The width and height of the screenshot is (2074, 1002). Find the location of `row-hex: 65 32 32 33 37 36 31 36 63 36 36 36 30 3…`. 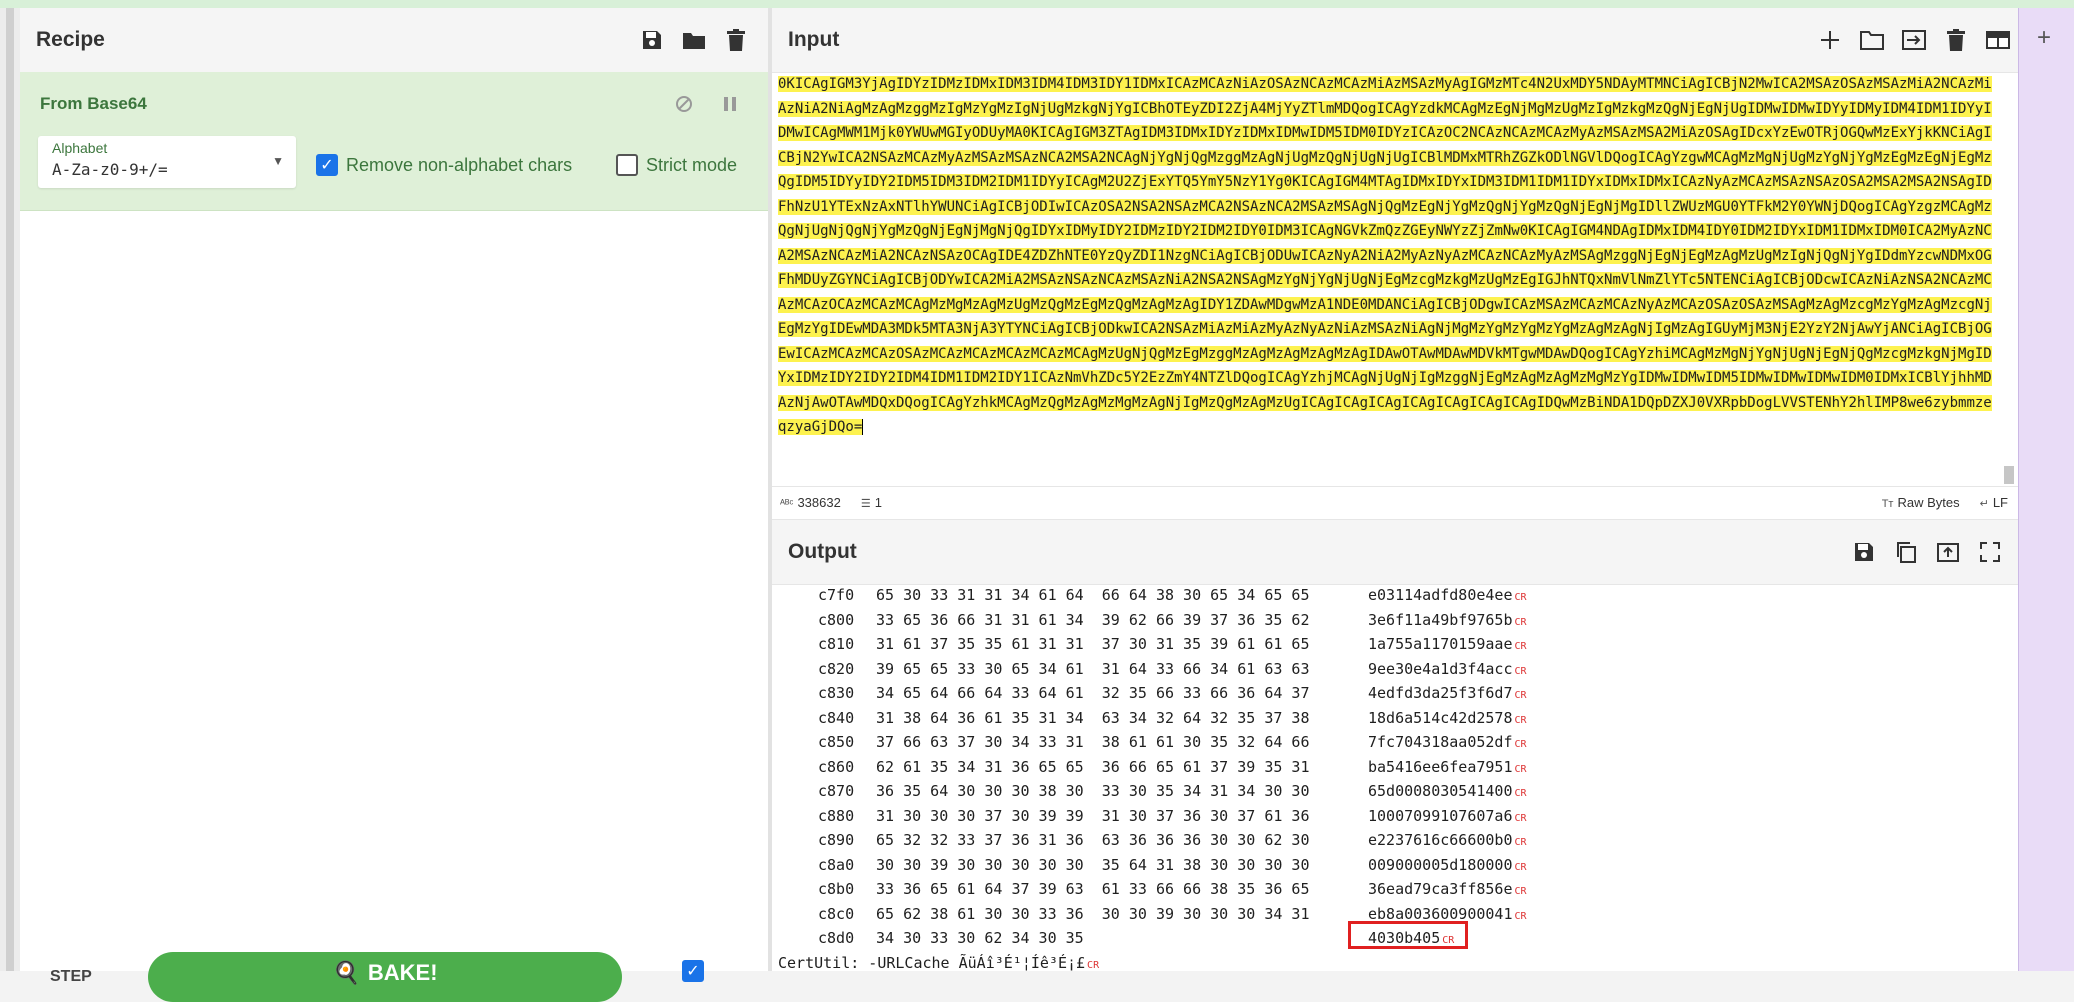

row-hex: 65 32 32 33 37 36 31 36 63 36 36 36 30 3… is located at coordinates (1093, 840).